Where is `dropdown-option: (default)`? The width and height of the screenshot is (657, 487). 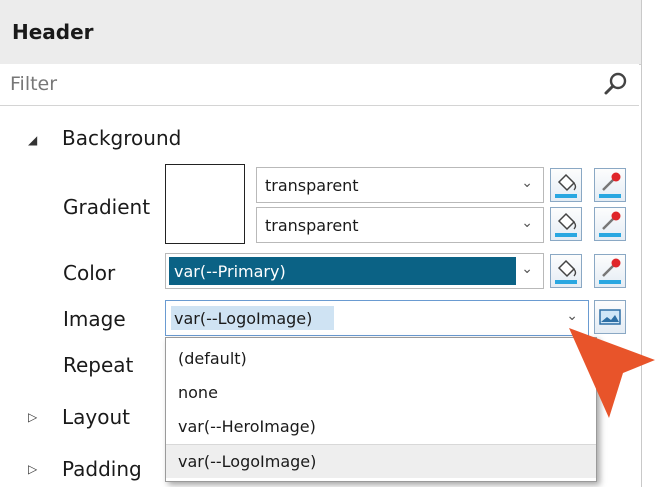
dropdown-option: (default) is located at coordinates (381, 359).